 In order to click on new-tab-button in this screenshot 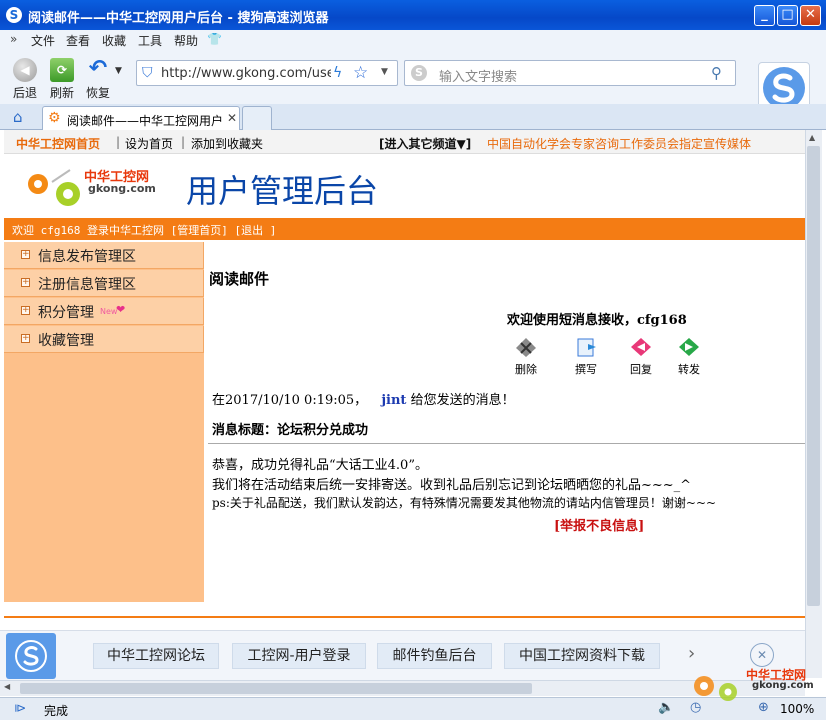, I will do `click(257, 118)`.